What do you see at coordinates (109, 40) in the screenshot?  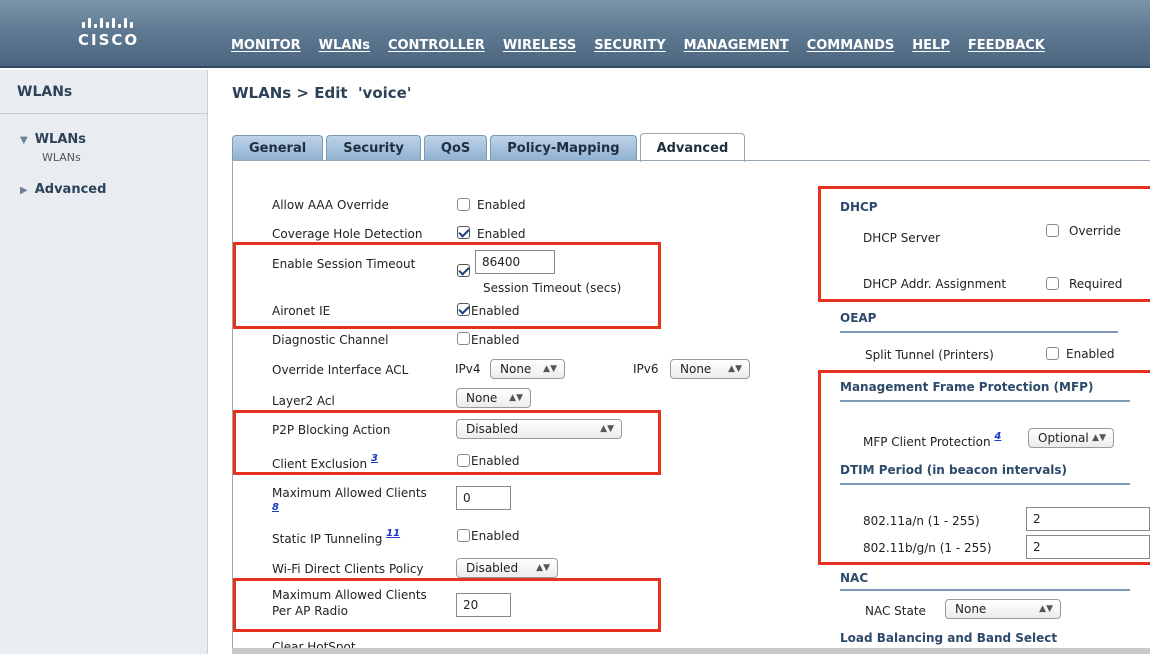 I see `cisco-wordmark: CISCO` at bounding box center [109, 40].